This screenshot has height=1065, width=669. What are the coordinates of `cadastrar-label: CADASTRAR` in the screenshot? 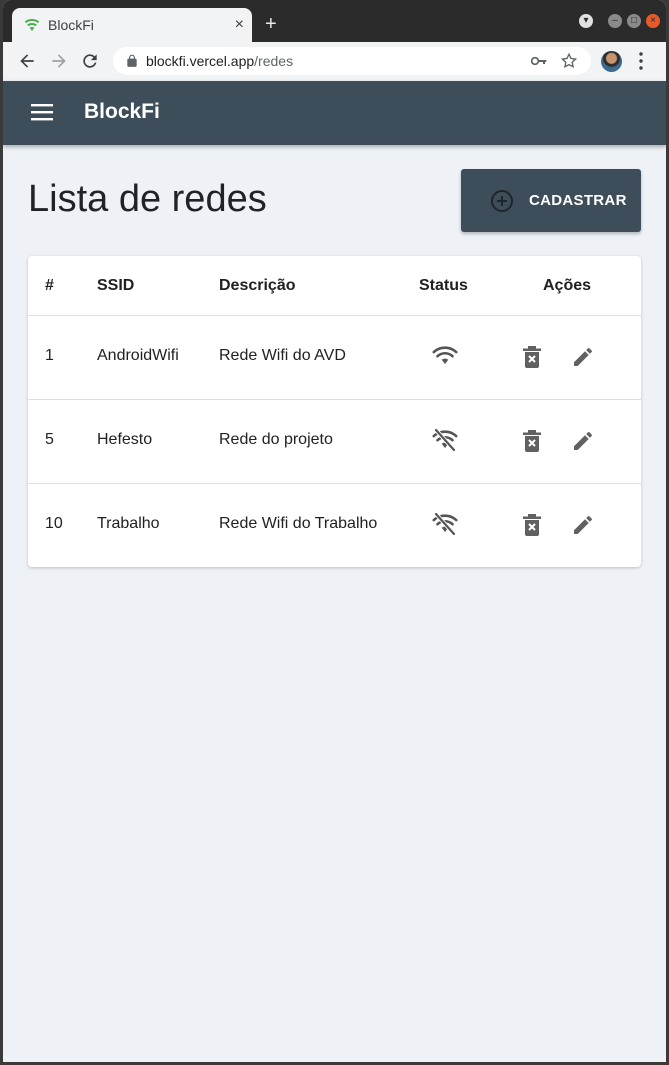 It's located at (578, 200).